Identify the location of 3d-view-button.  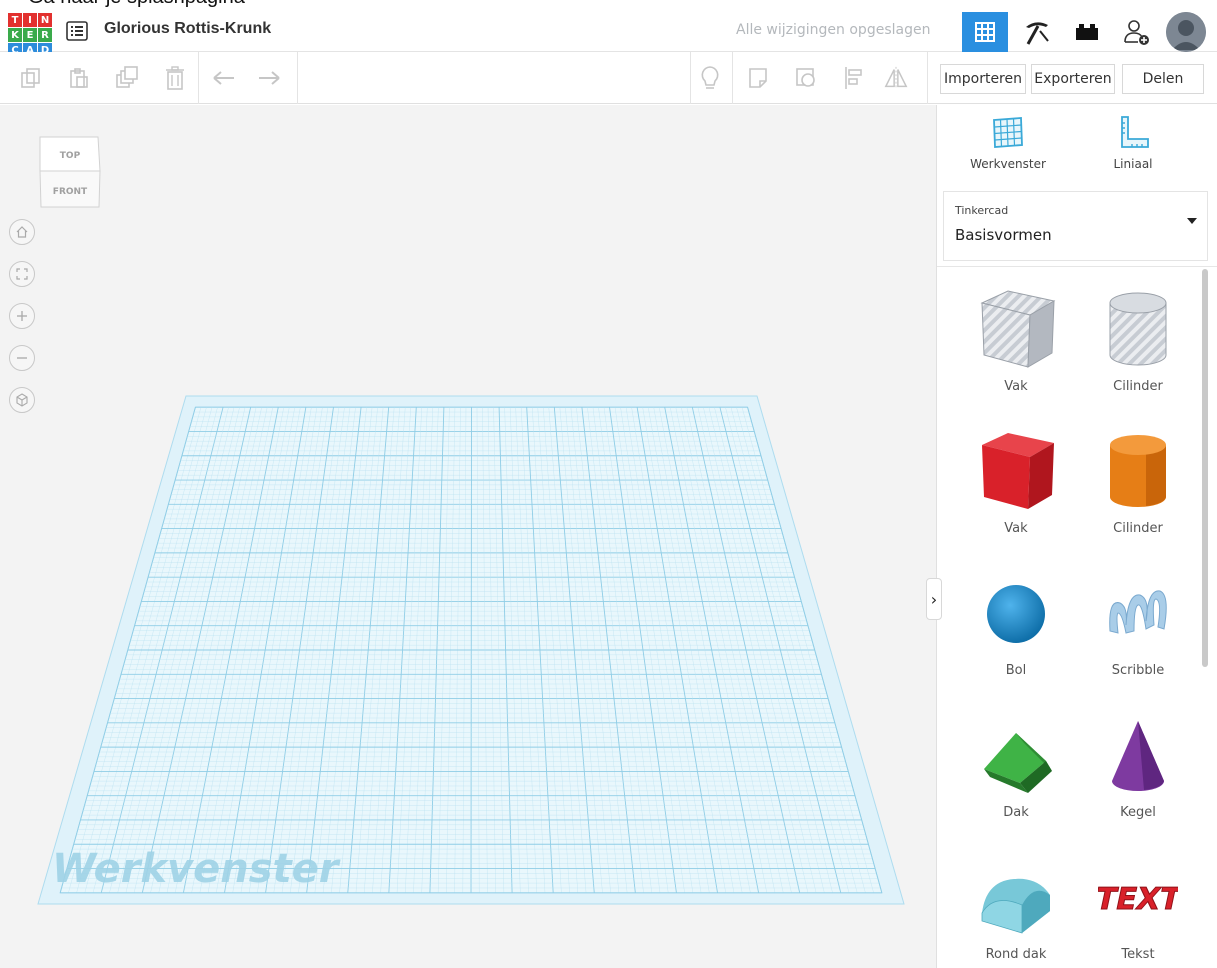
(985, 32).